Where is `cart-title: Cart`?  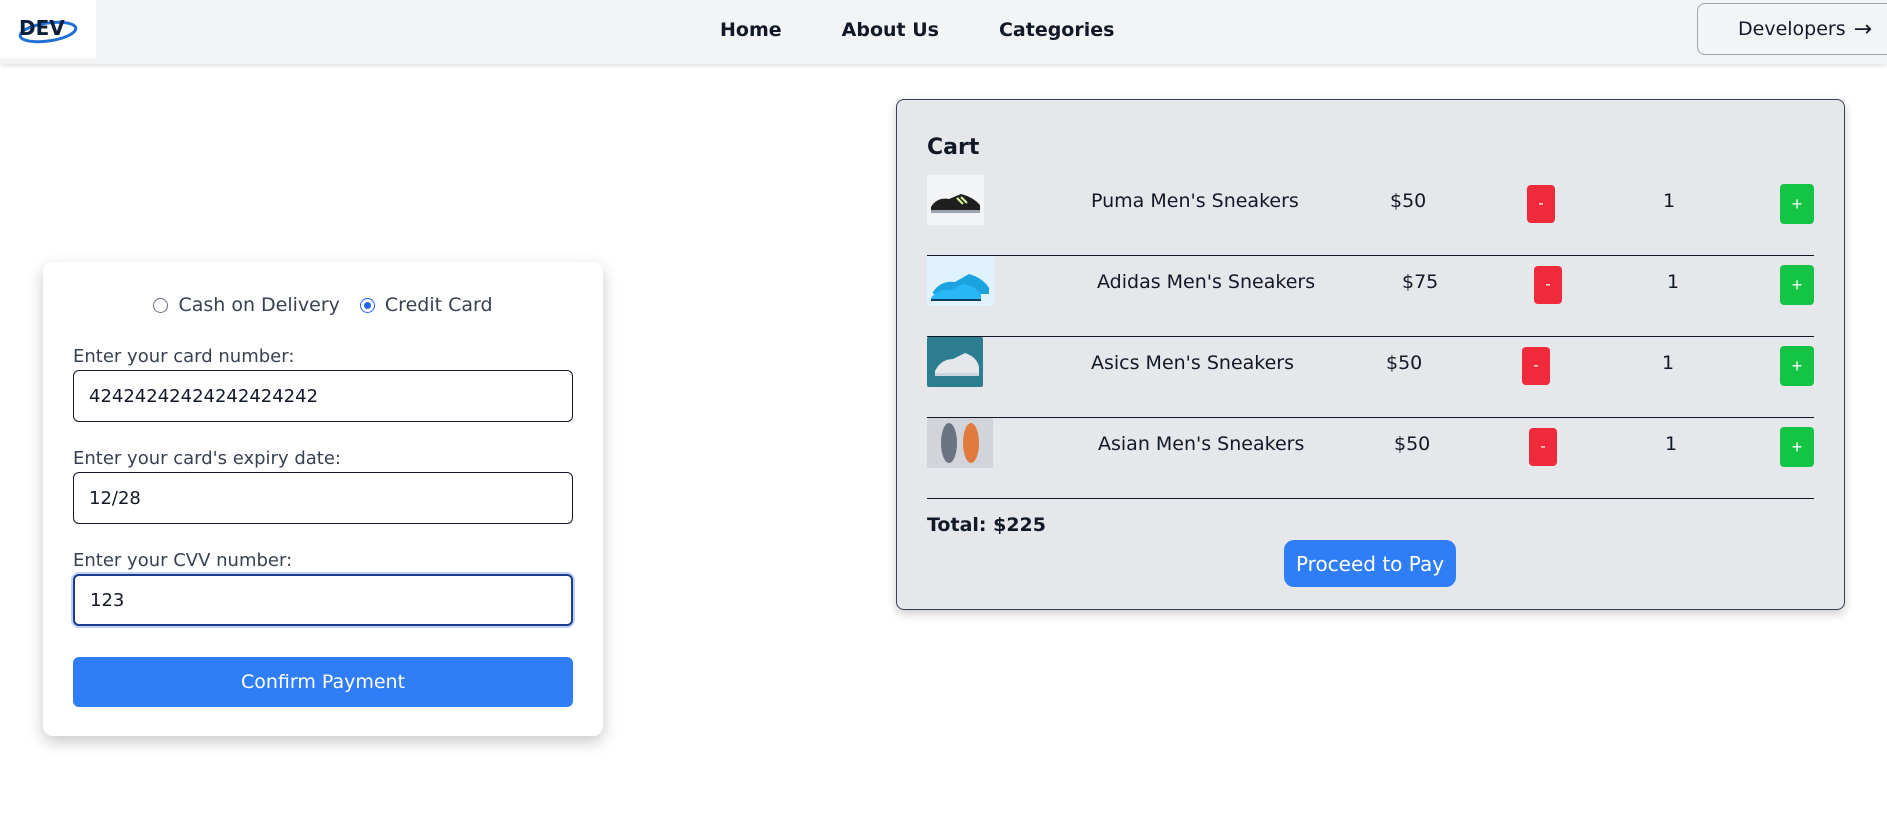 cart-title: Cart is located at coordinates (953, 147).